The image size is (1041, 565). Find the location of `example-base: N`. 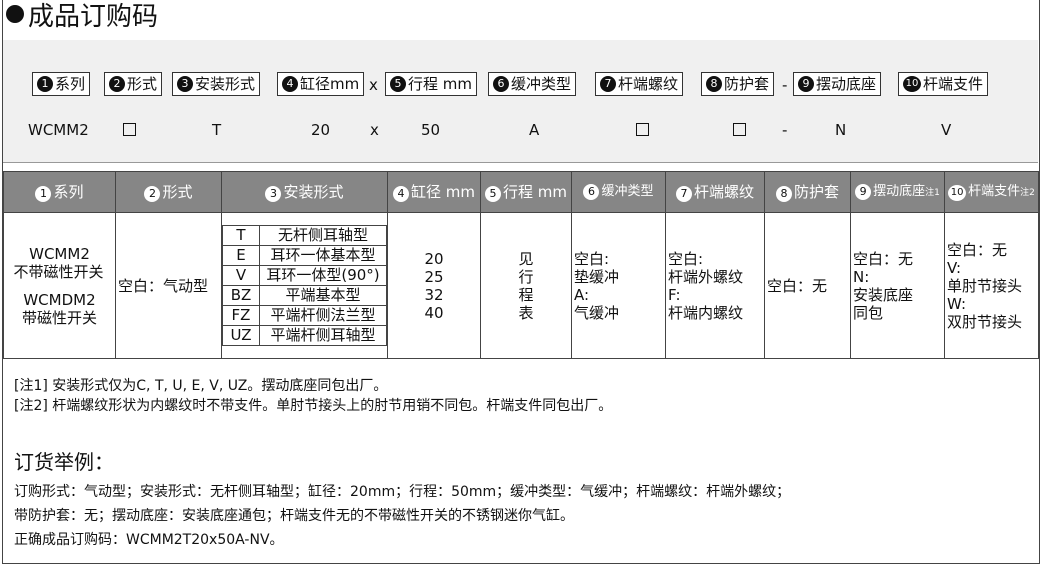

example-base: N is located at coordinates (841, 130).